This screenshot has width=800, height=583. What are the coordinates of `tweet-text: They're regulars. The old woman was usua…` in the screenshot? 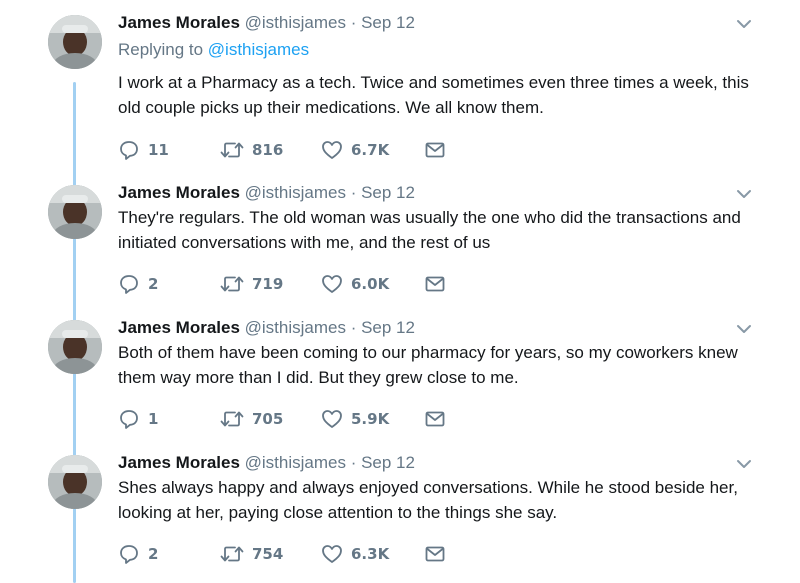 It's located at (429, 230).